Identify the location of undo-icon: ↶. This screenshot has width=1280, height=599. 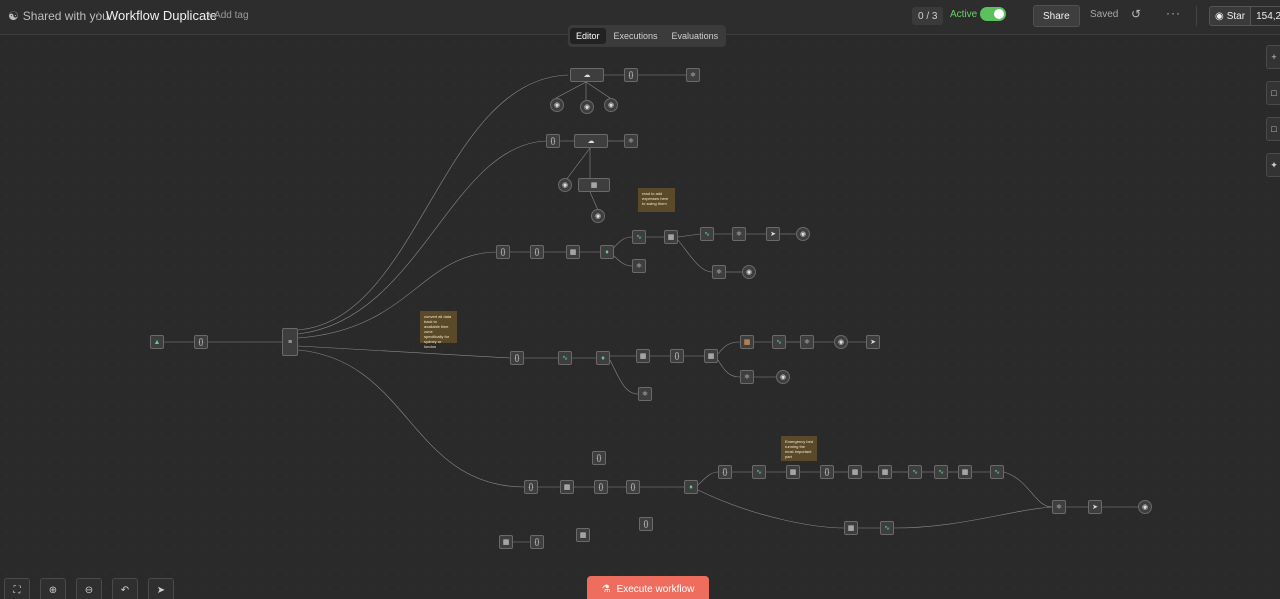
(125, 588).